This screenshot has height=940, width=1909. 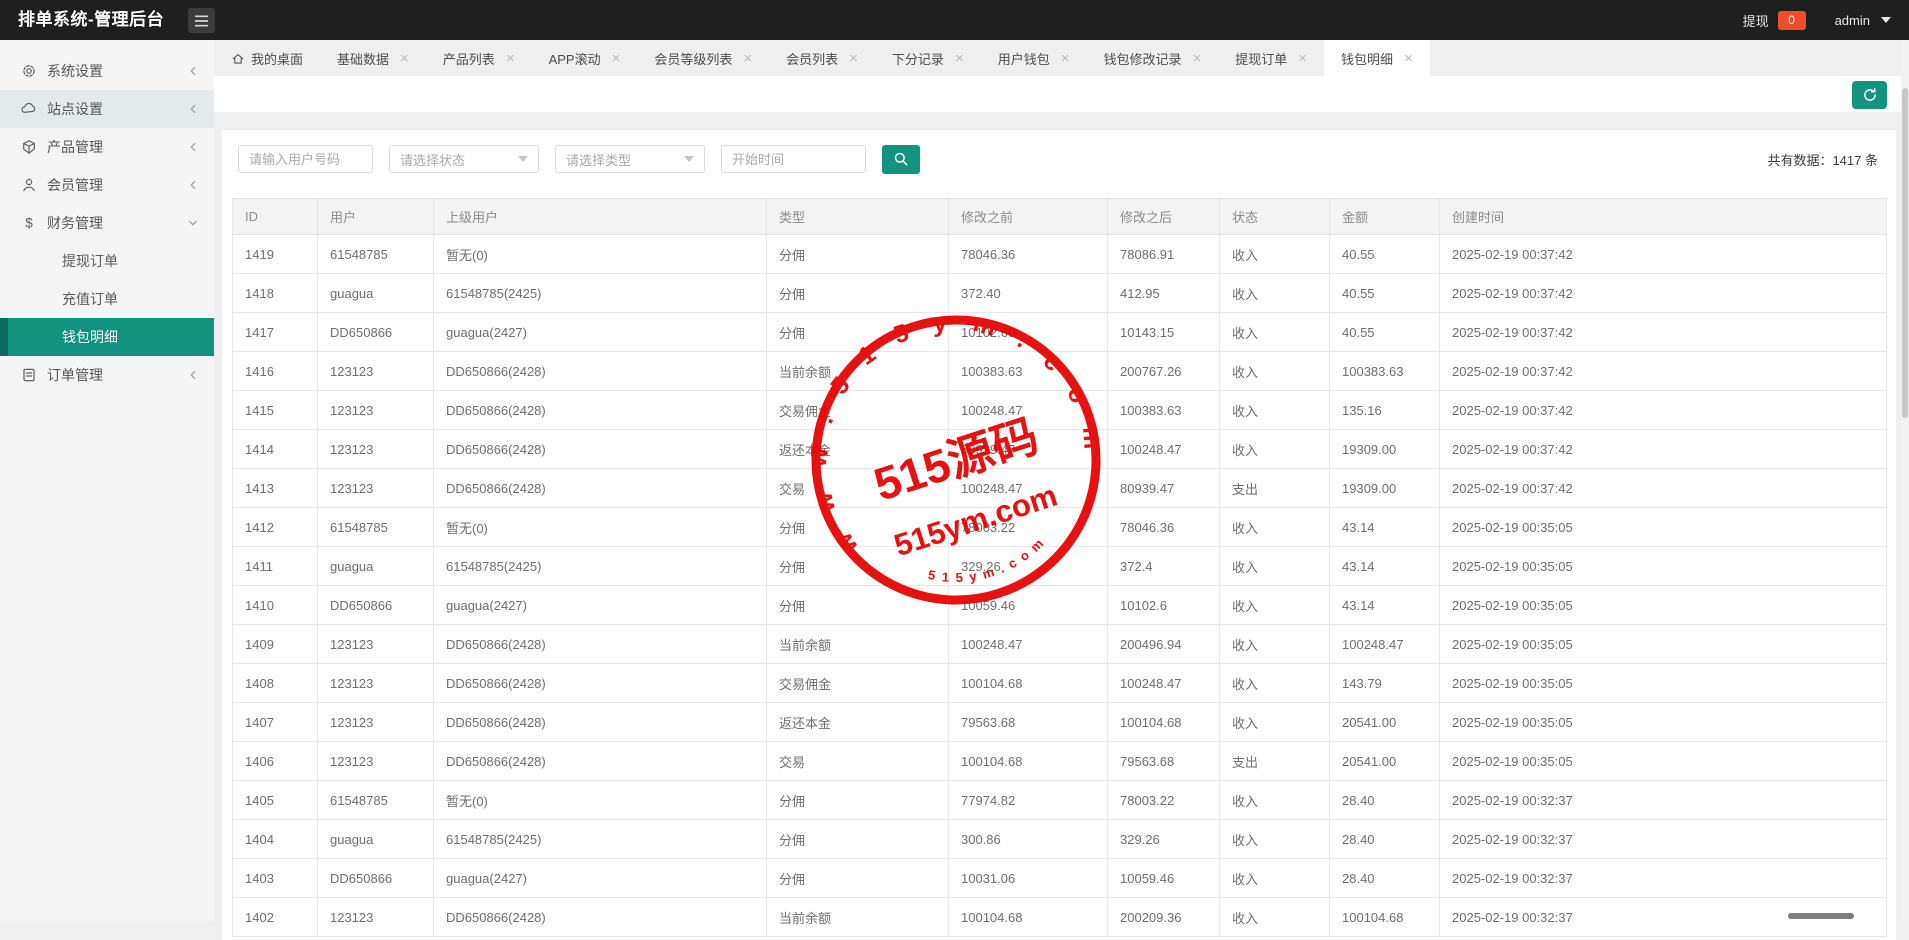 What do you see at coordinates (1163, 761) in the screenshot?
I see `table-cell: 79563.68` at bounding box center [1163, 761].